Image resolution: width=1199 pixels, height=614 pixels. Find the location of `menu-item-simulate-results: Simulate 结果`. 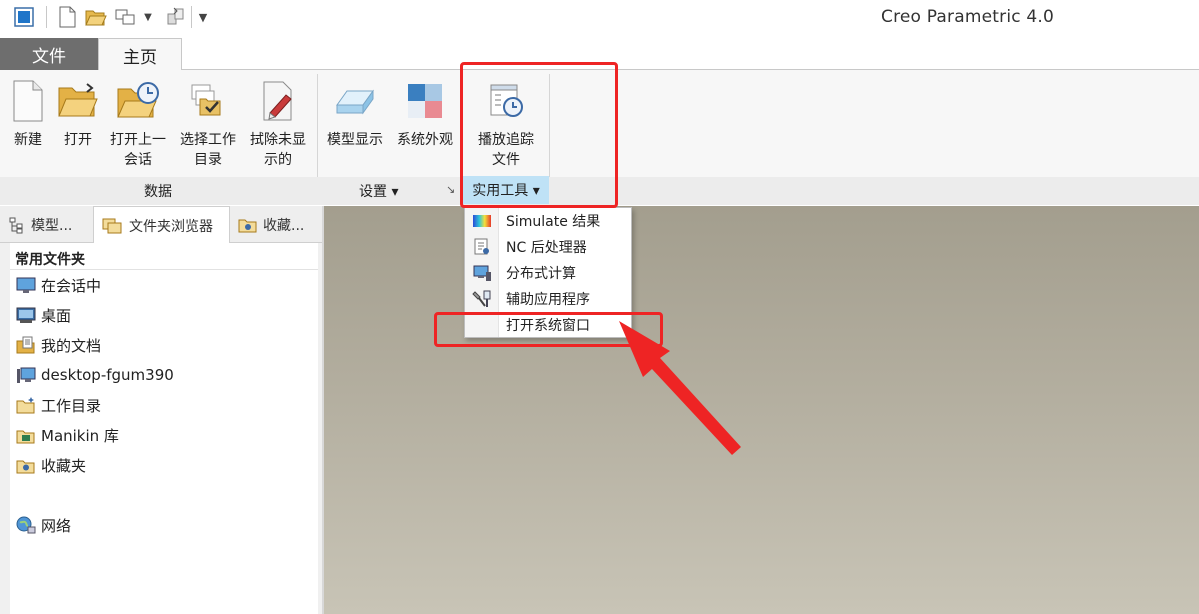

menu-item-simulate-results: Simulate 结果 is located at coordinates (548, 221).